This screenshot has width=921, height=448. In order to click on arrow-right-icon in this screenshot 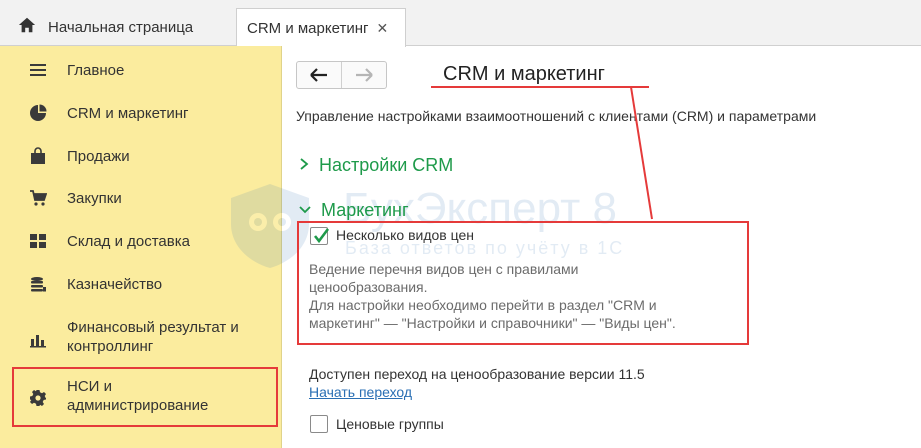, I will do `click(364, 75)`.